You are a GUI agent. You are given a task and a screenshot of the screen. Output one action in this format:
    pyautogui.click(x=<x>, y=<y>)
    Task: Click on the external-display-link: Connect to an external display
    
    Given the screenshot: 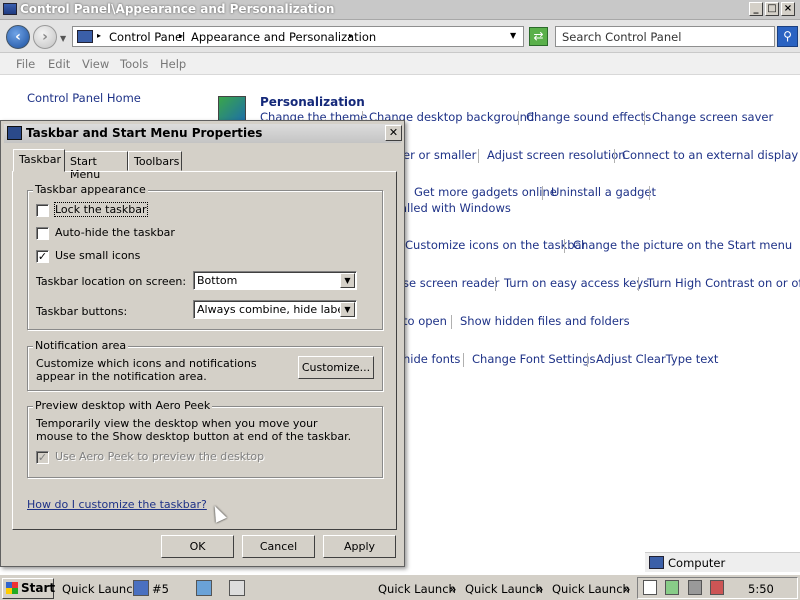 What is the action you would take?
    pyautogui.click(x=710, y=155)
    